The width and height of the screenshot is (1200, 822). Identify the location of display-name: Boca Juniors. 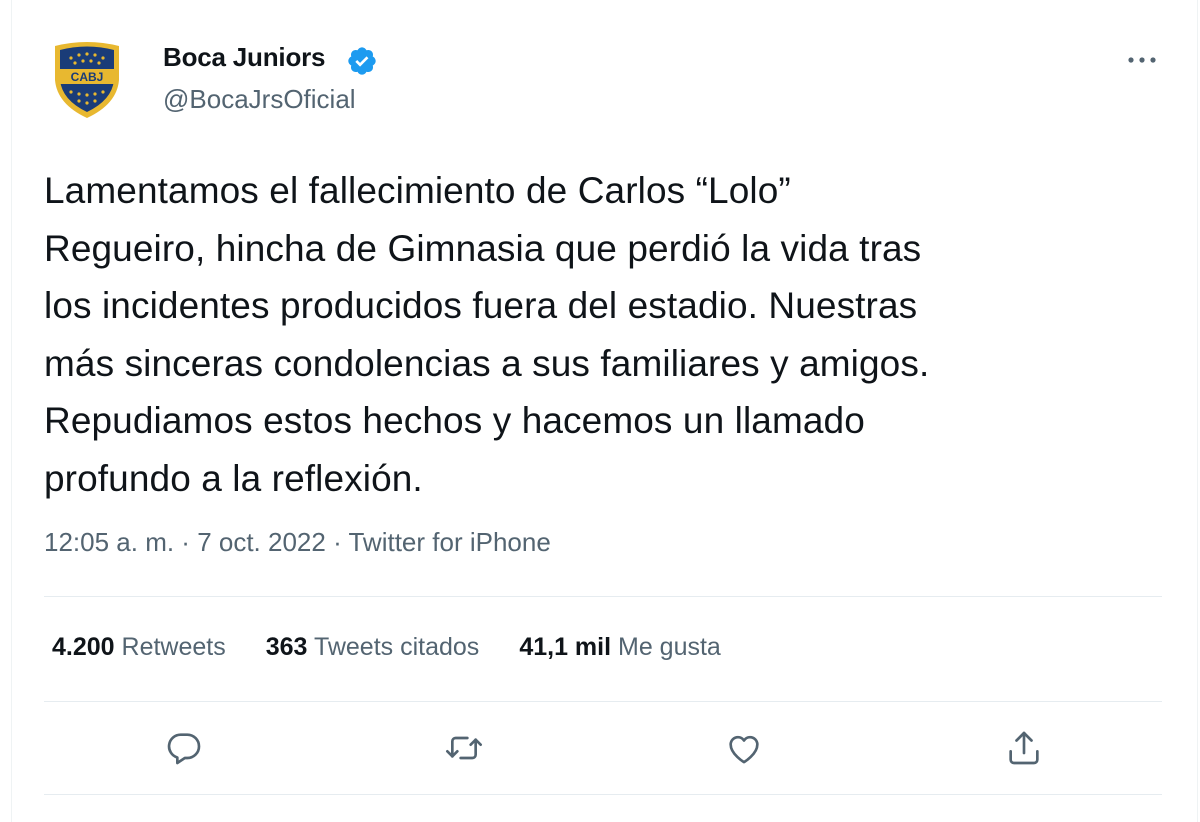
(244, 57).